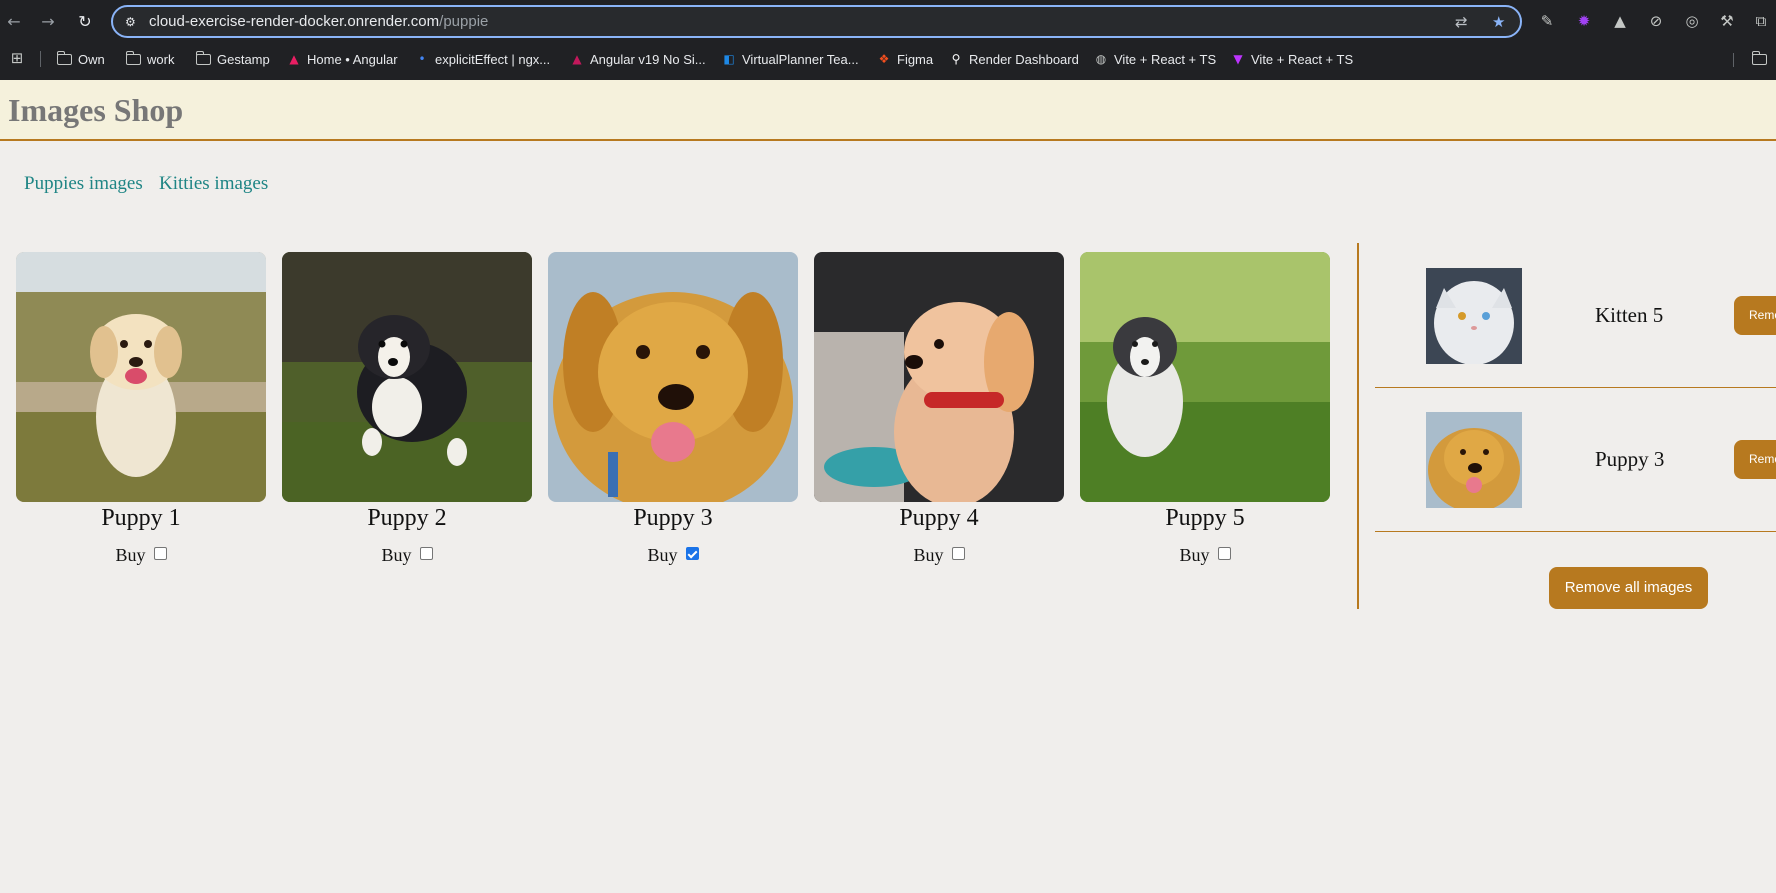 This screenshot has height=893, width=1776. I want to click on back-icon: ←, so click(14, 22).